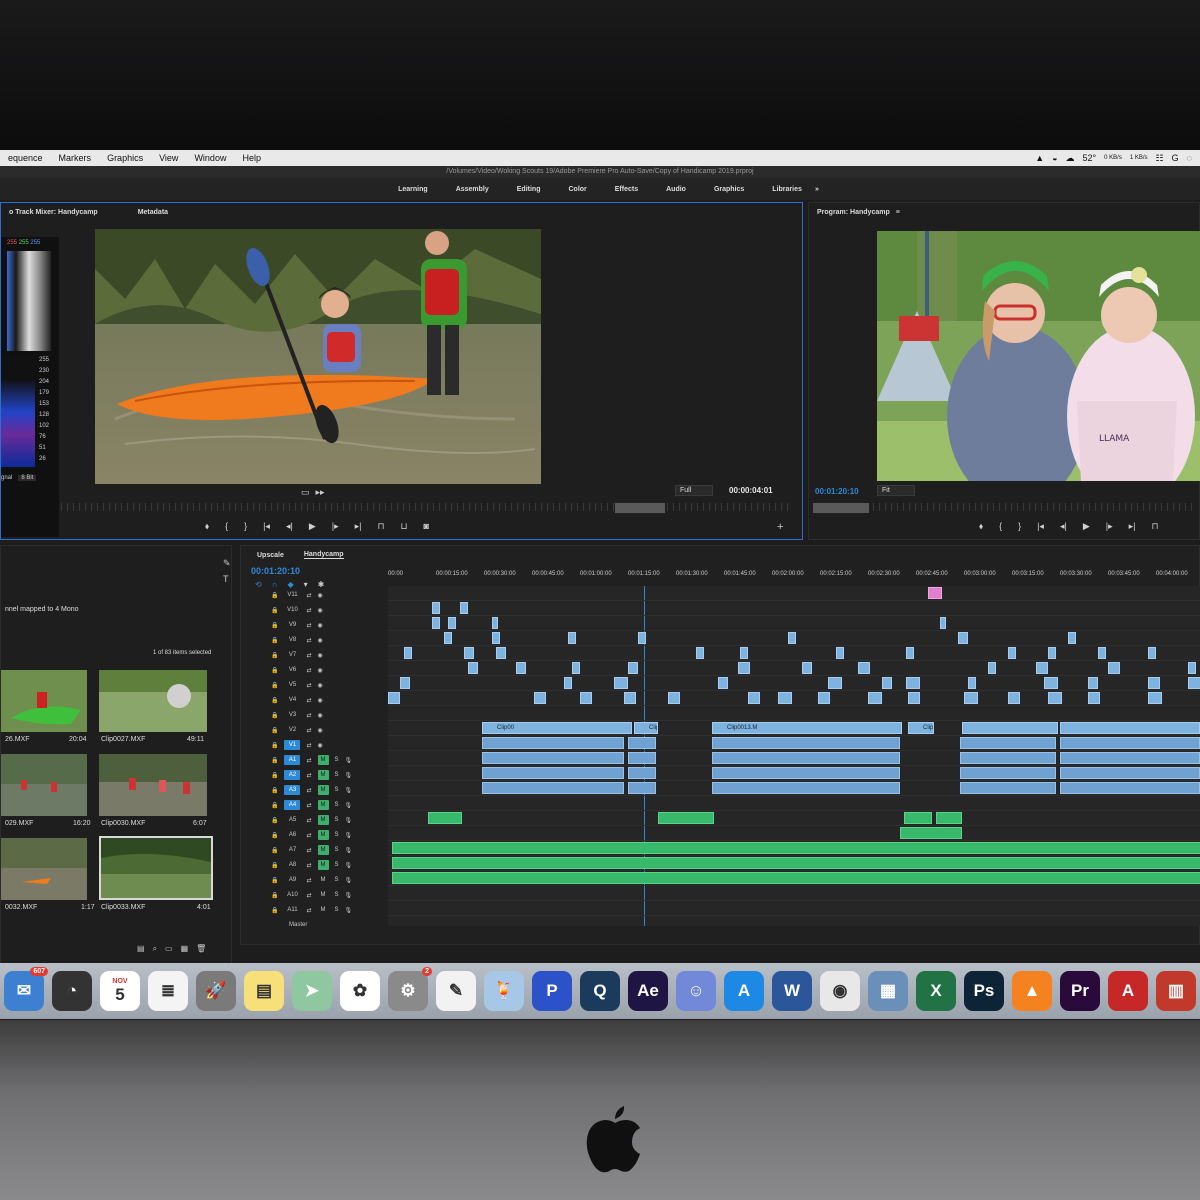  Describe the element at coordinates (640, 508) in the screenshot. I see `source-playhead-region` at that location.